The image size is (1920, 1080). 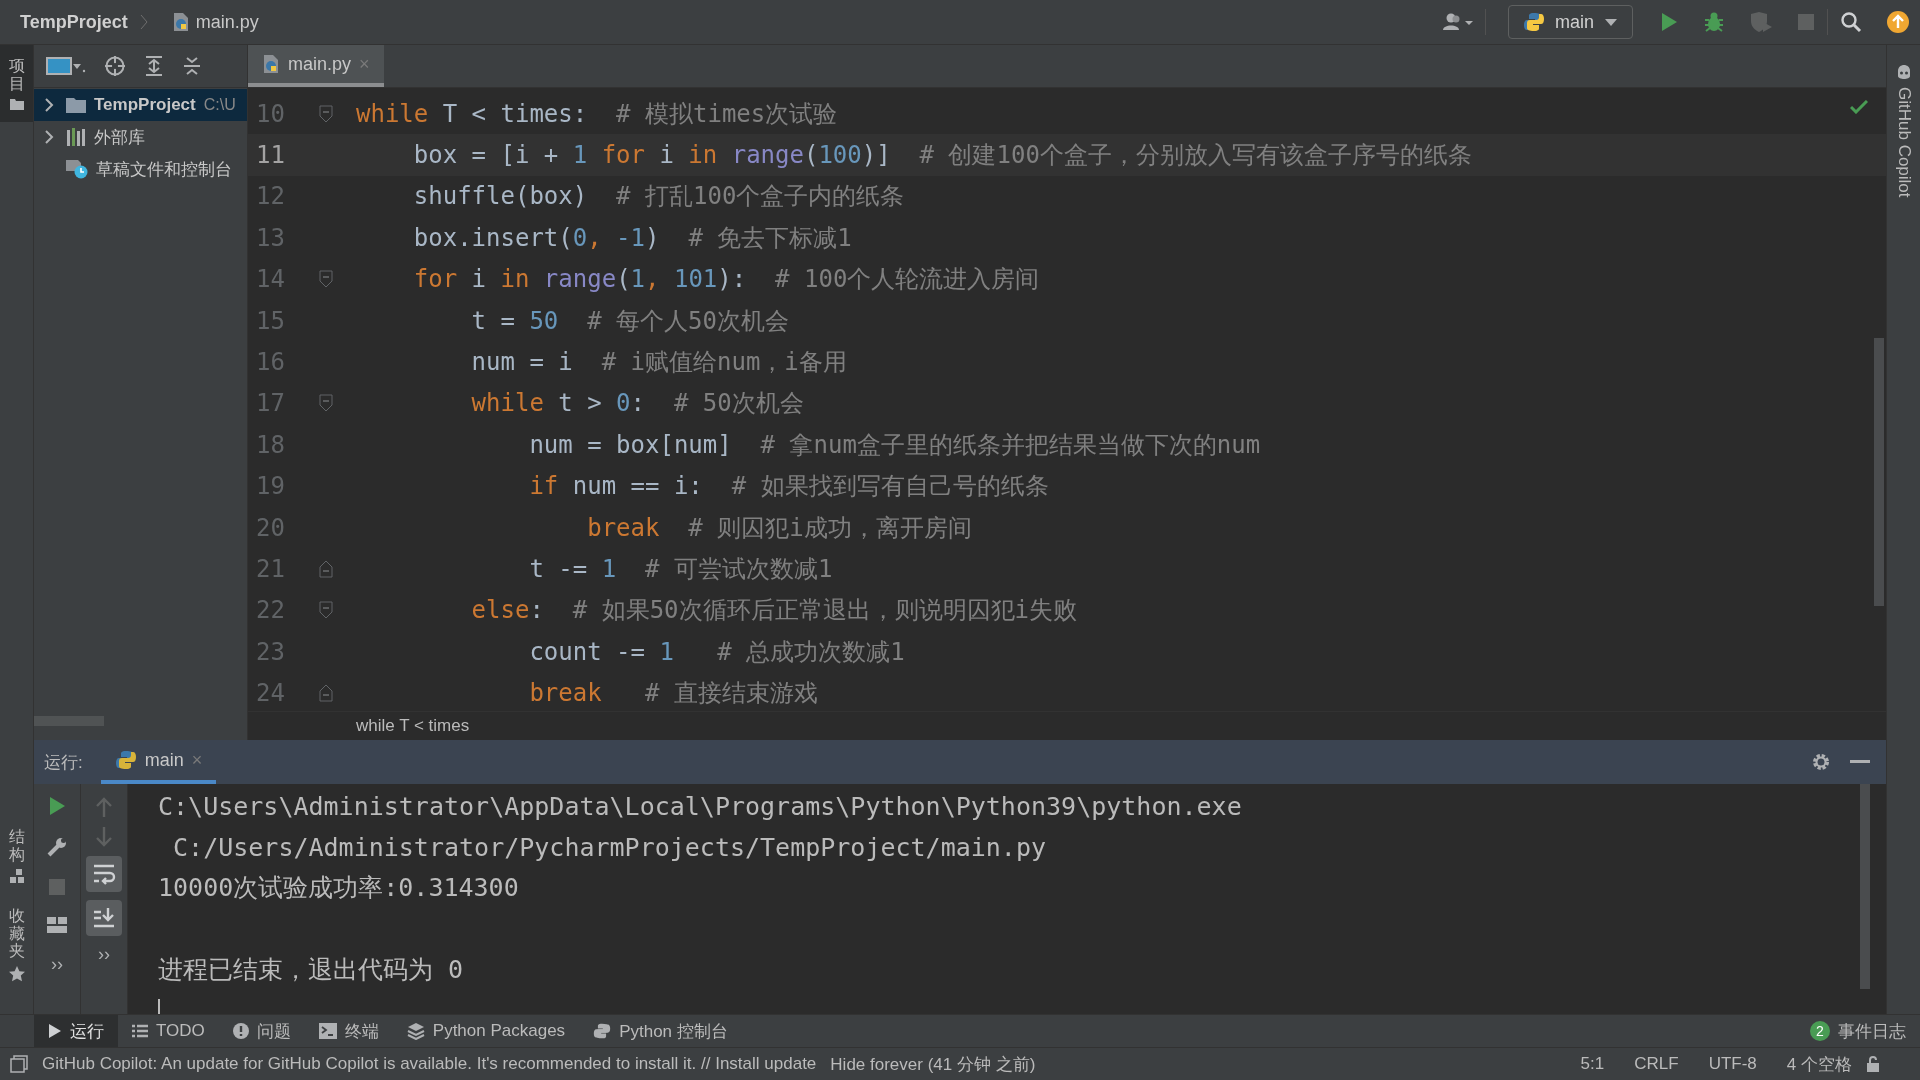 What do you see at coordinates (659, 363) in the screenshot?
I see `code-line: num = i # i赋值给num，i备用` at bounding box center [659, 363].